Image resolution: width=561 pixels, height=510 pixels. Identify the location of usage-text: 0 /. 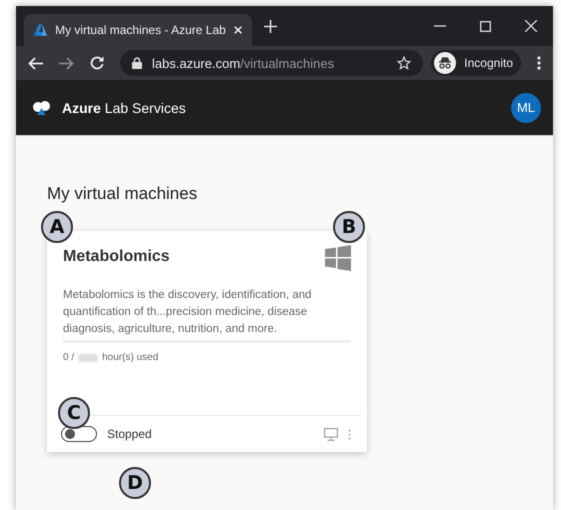
(68, 357).